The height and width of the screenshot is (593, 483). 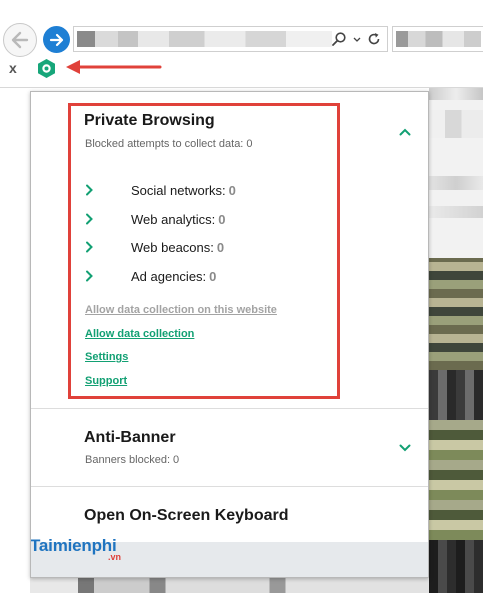 I want to click on stat-label: Web beacons:, so click(x=172, y=247).